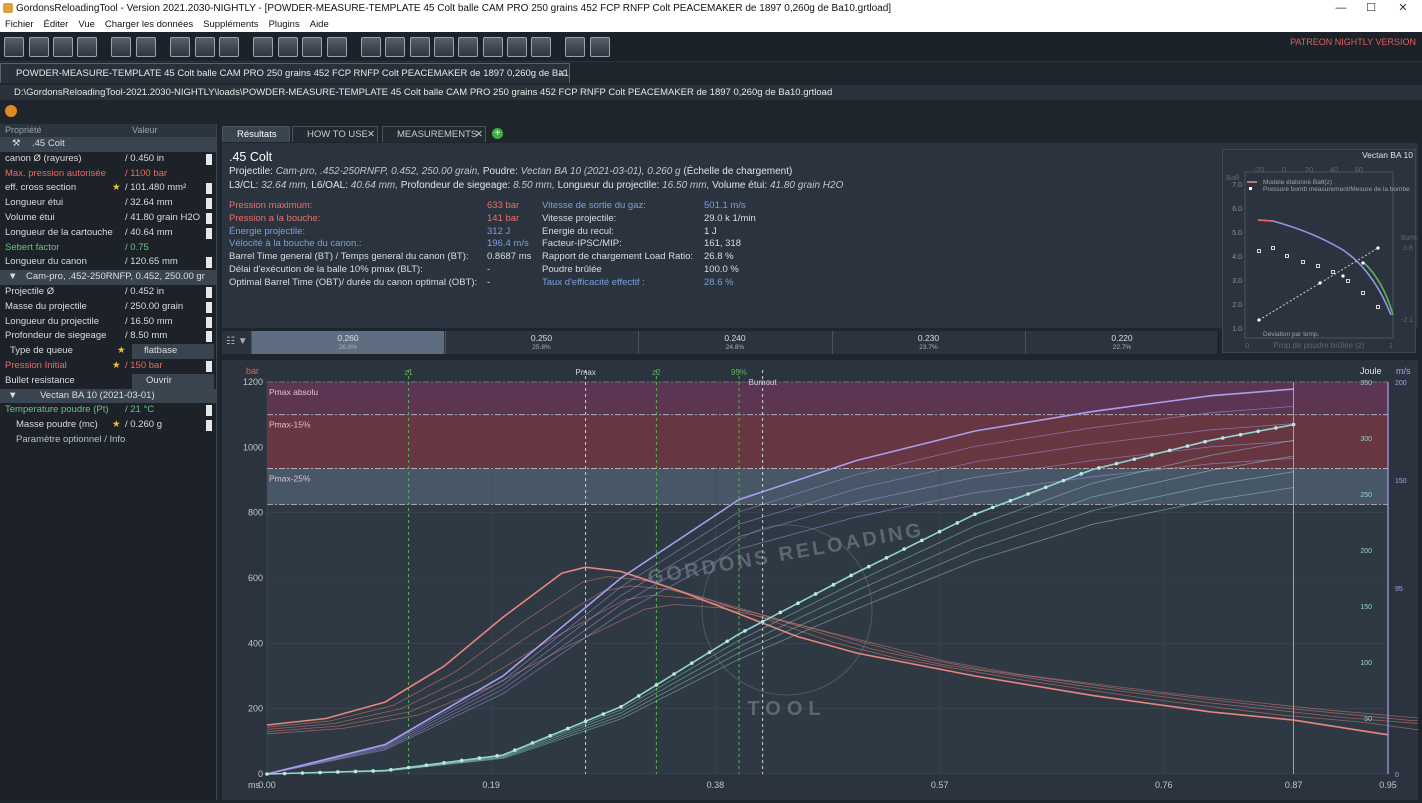  Describe the element at coordinates (337, 47) in the screenshot. I see `powder-icon` at that location.